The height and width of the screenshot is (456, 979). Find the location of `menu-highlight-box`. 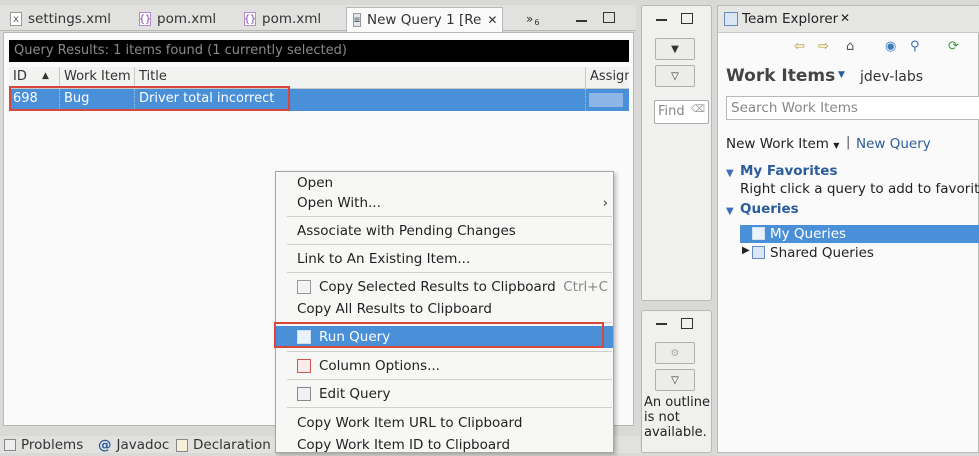

menu-highlight-box is located at coordinates (439, 335).